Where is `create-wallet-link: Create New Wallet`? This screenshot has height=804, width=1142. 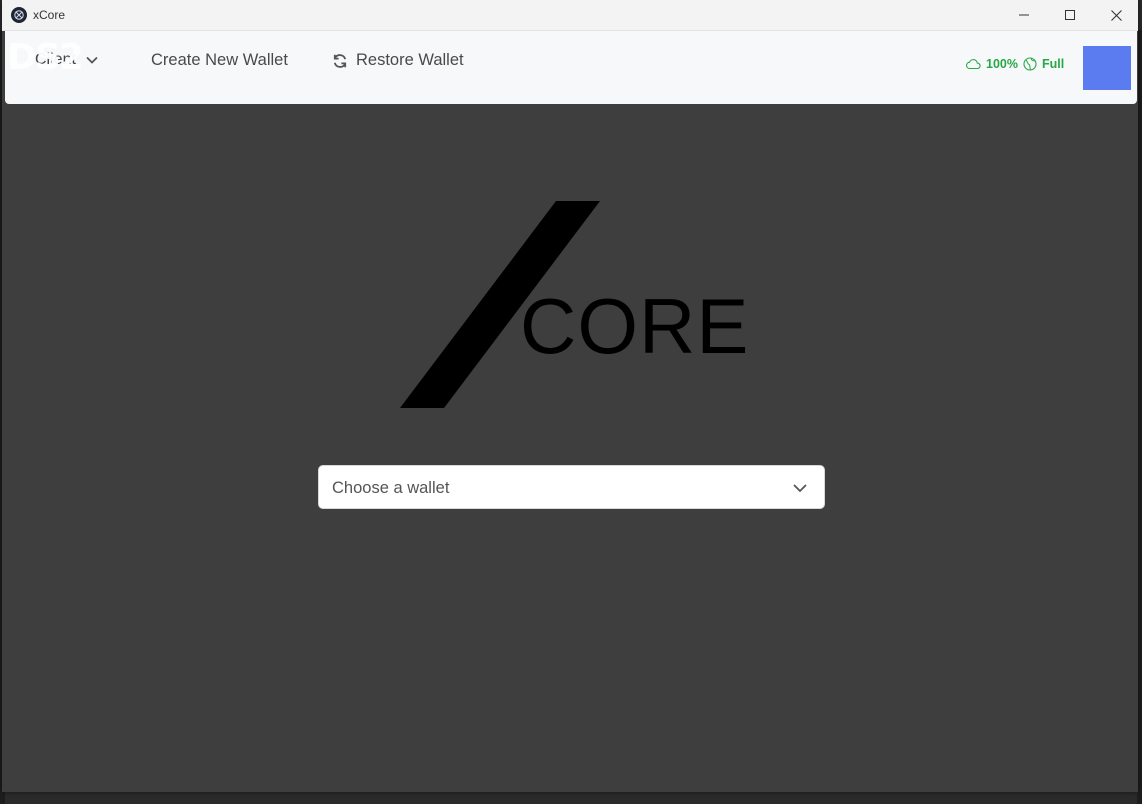 create-wallet-link: Create New Wallet is located at coordinates (219, 60).